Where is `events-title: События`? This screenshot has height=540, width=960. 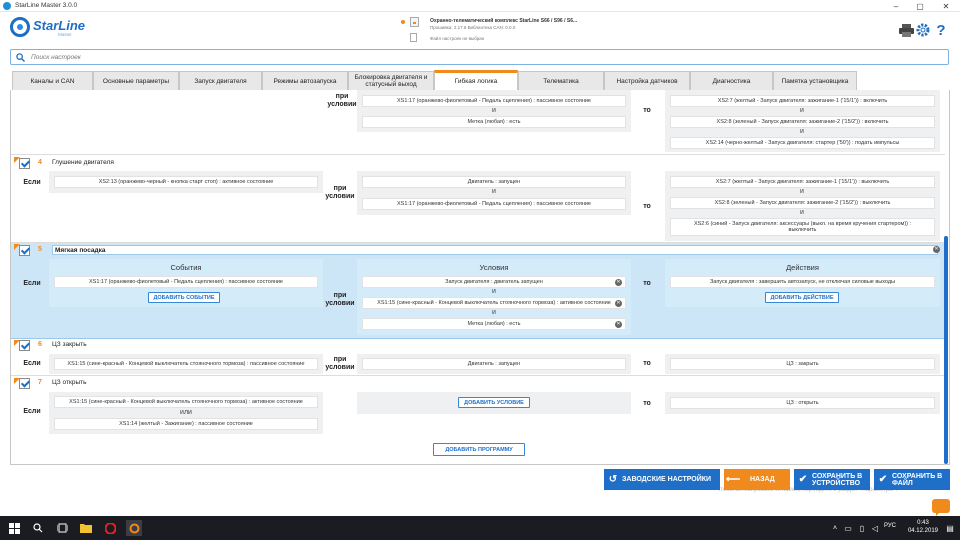
events-title: События is located at coordinates (186, 267).